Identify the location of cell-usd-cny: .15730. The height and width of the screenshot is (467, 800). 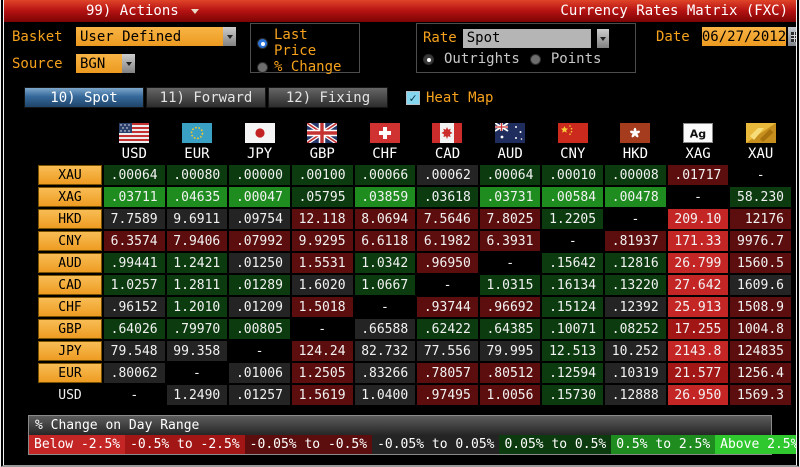
(573, 395).